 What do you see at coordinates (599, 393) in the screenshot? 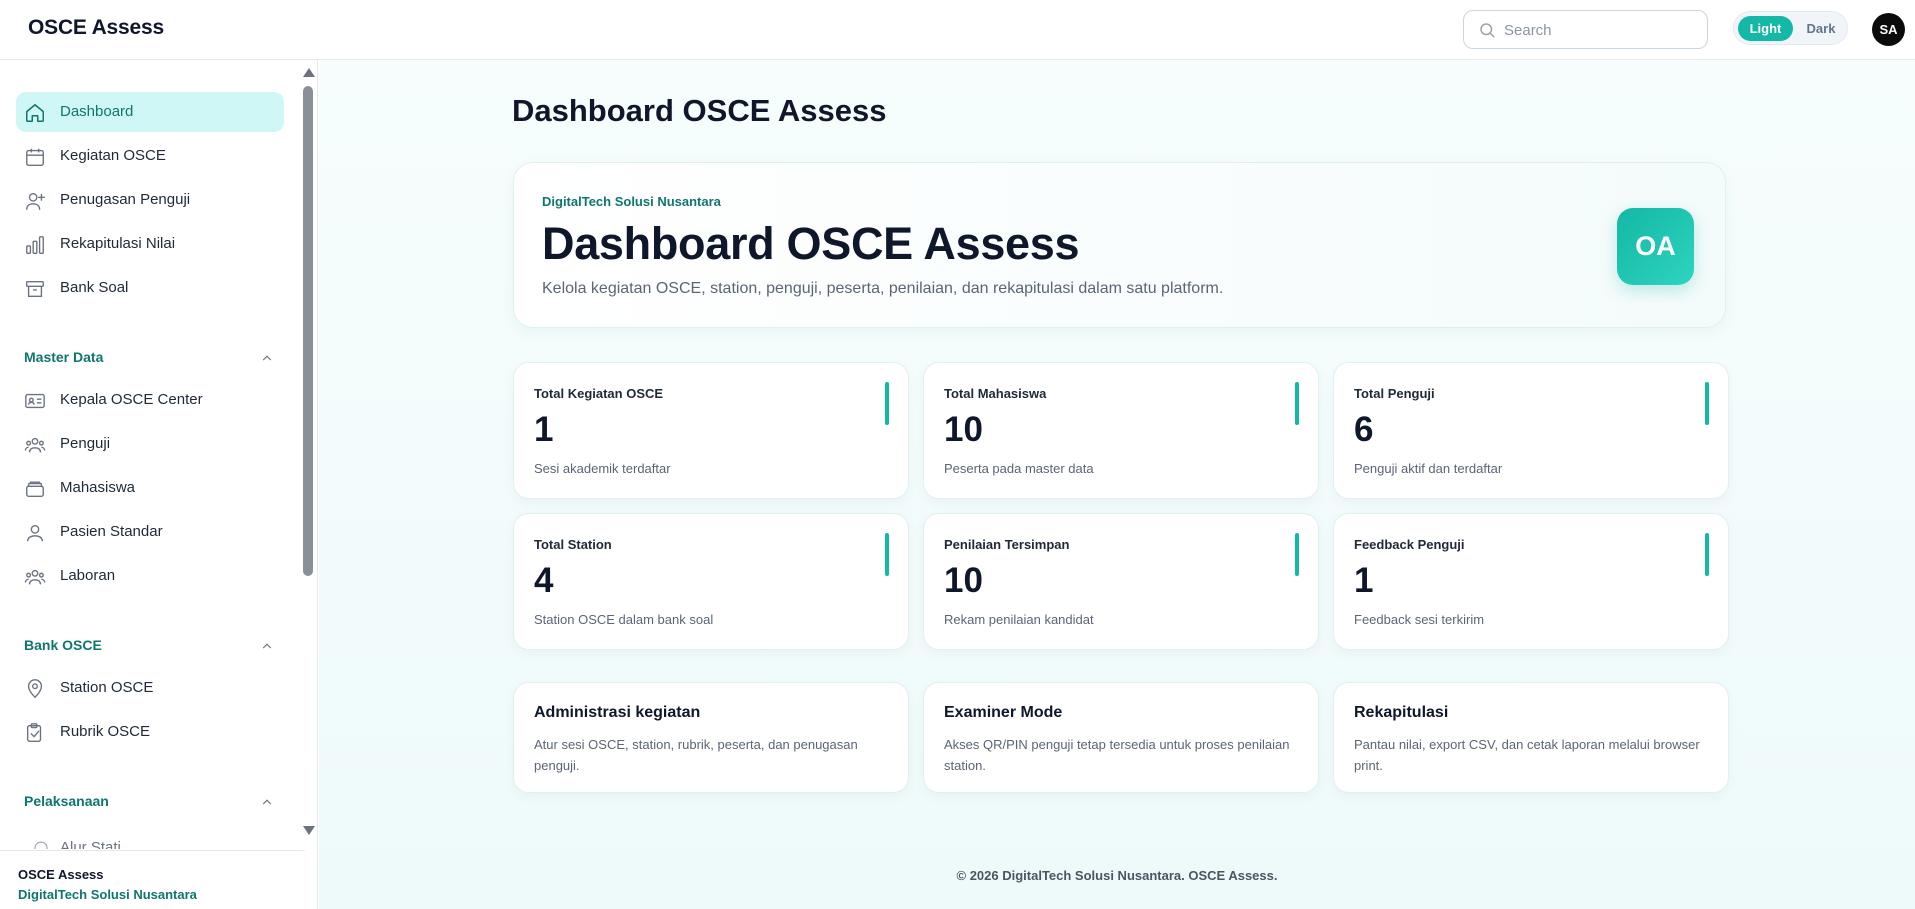
I see `stat-label: Total Kegiatan OSCE` at bounding box center [599, 393].